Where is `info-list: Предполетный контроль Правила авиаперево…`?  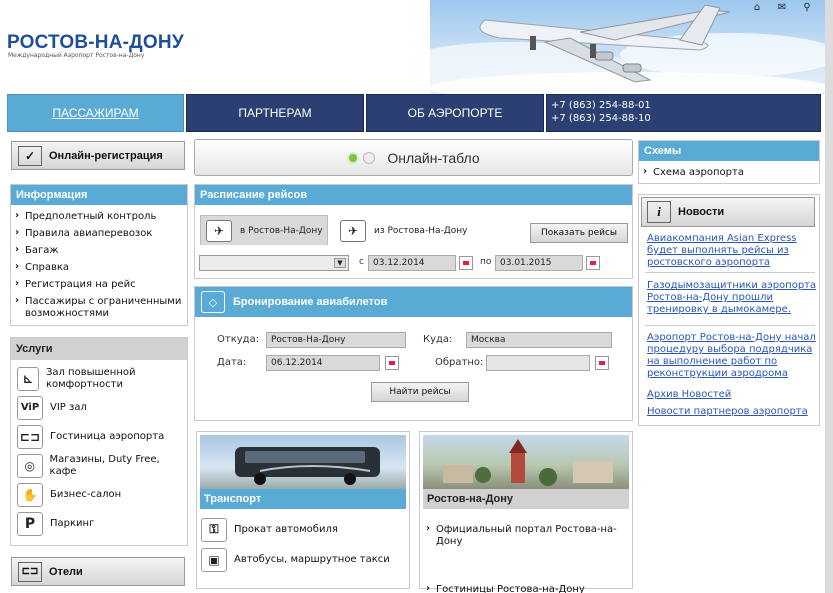 info-list: Предполетный контроль Правила авиаперево… is located at coordinates (99, 262).